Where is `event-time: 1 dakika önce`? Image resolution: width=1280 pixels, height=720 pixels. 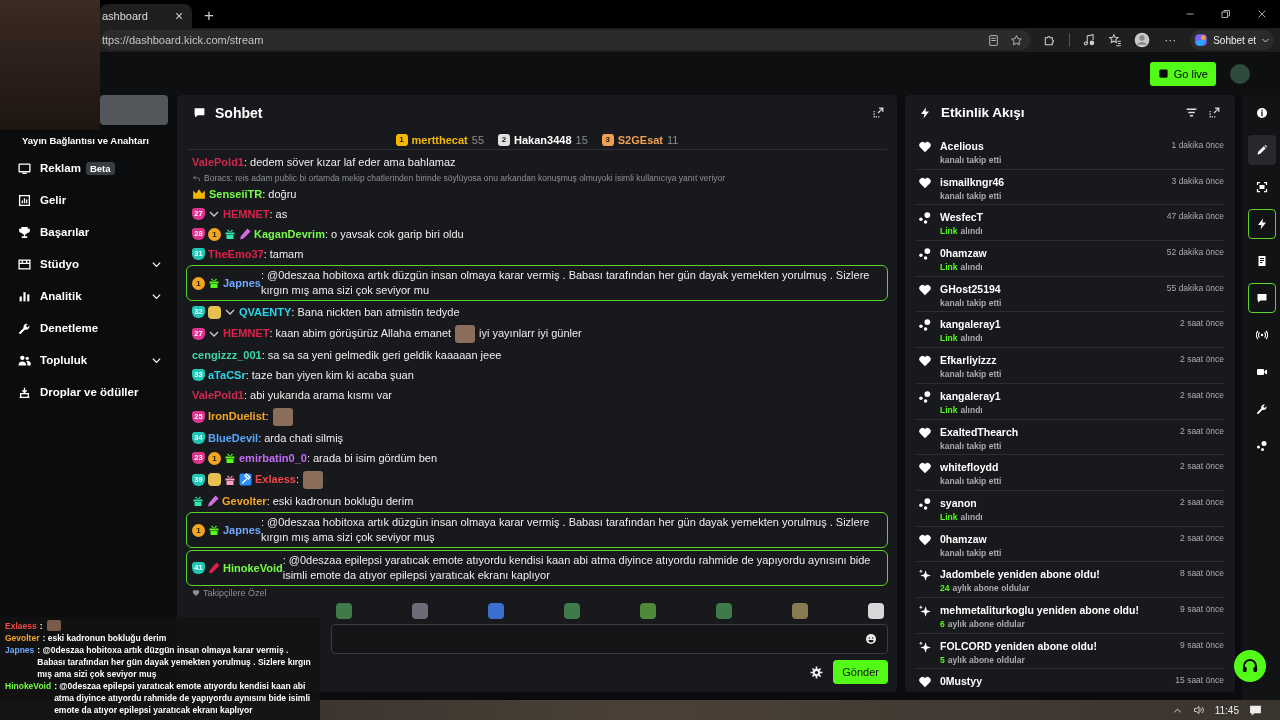 event-time: 1 dakika önce is located at coordinates (1197, 145).